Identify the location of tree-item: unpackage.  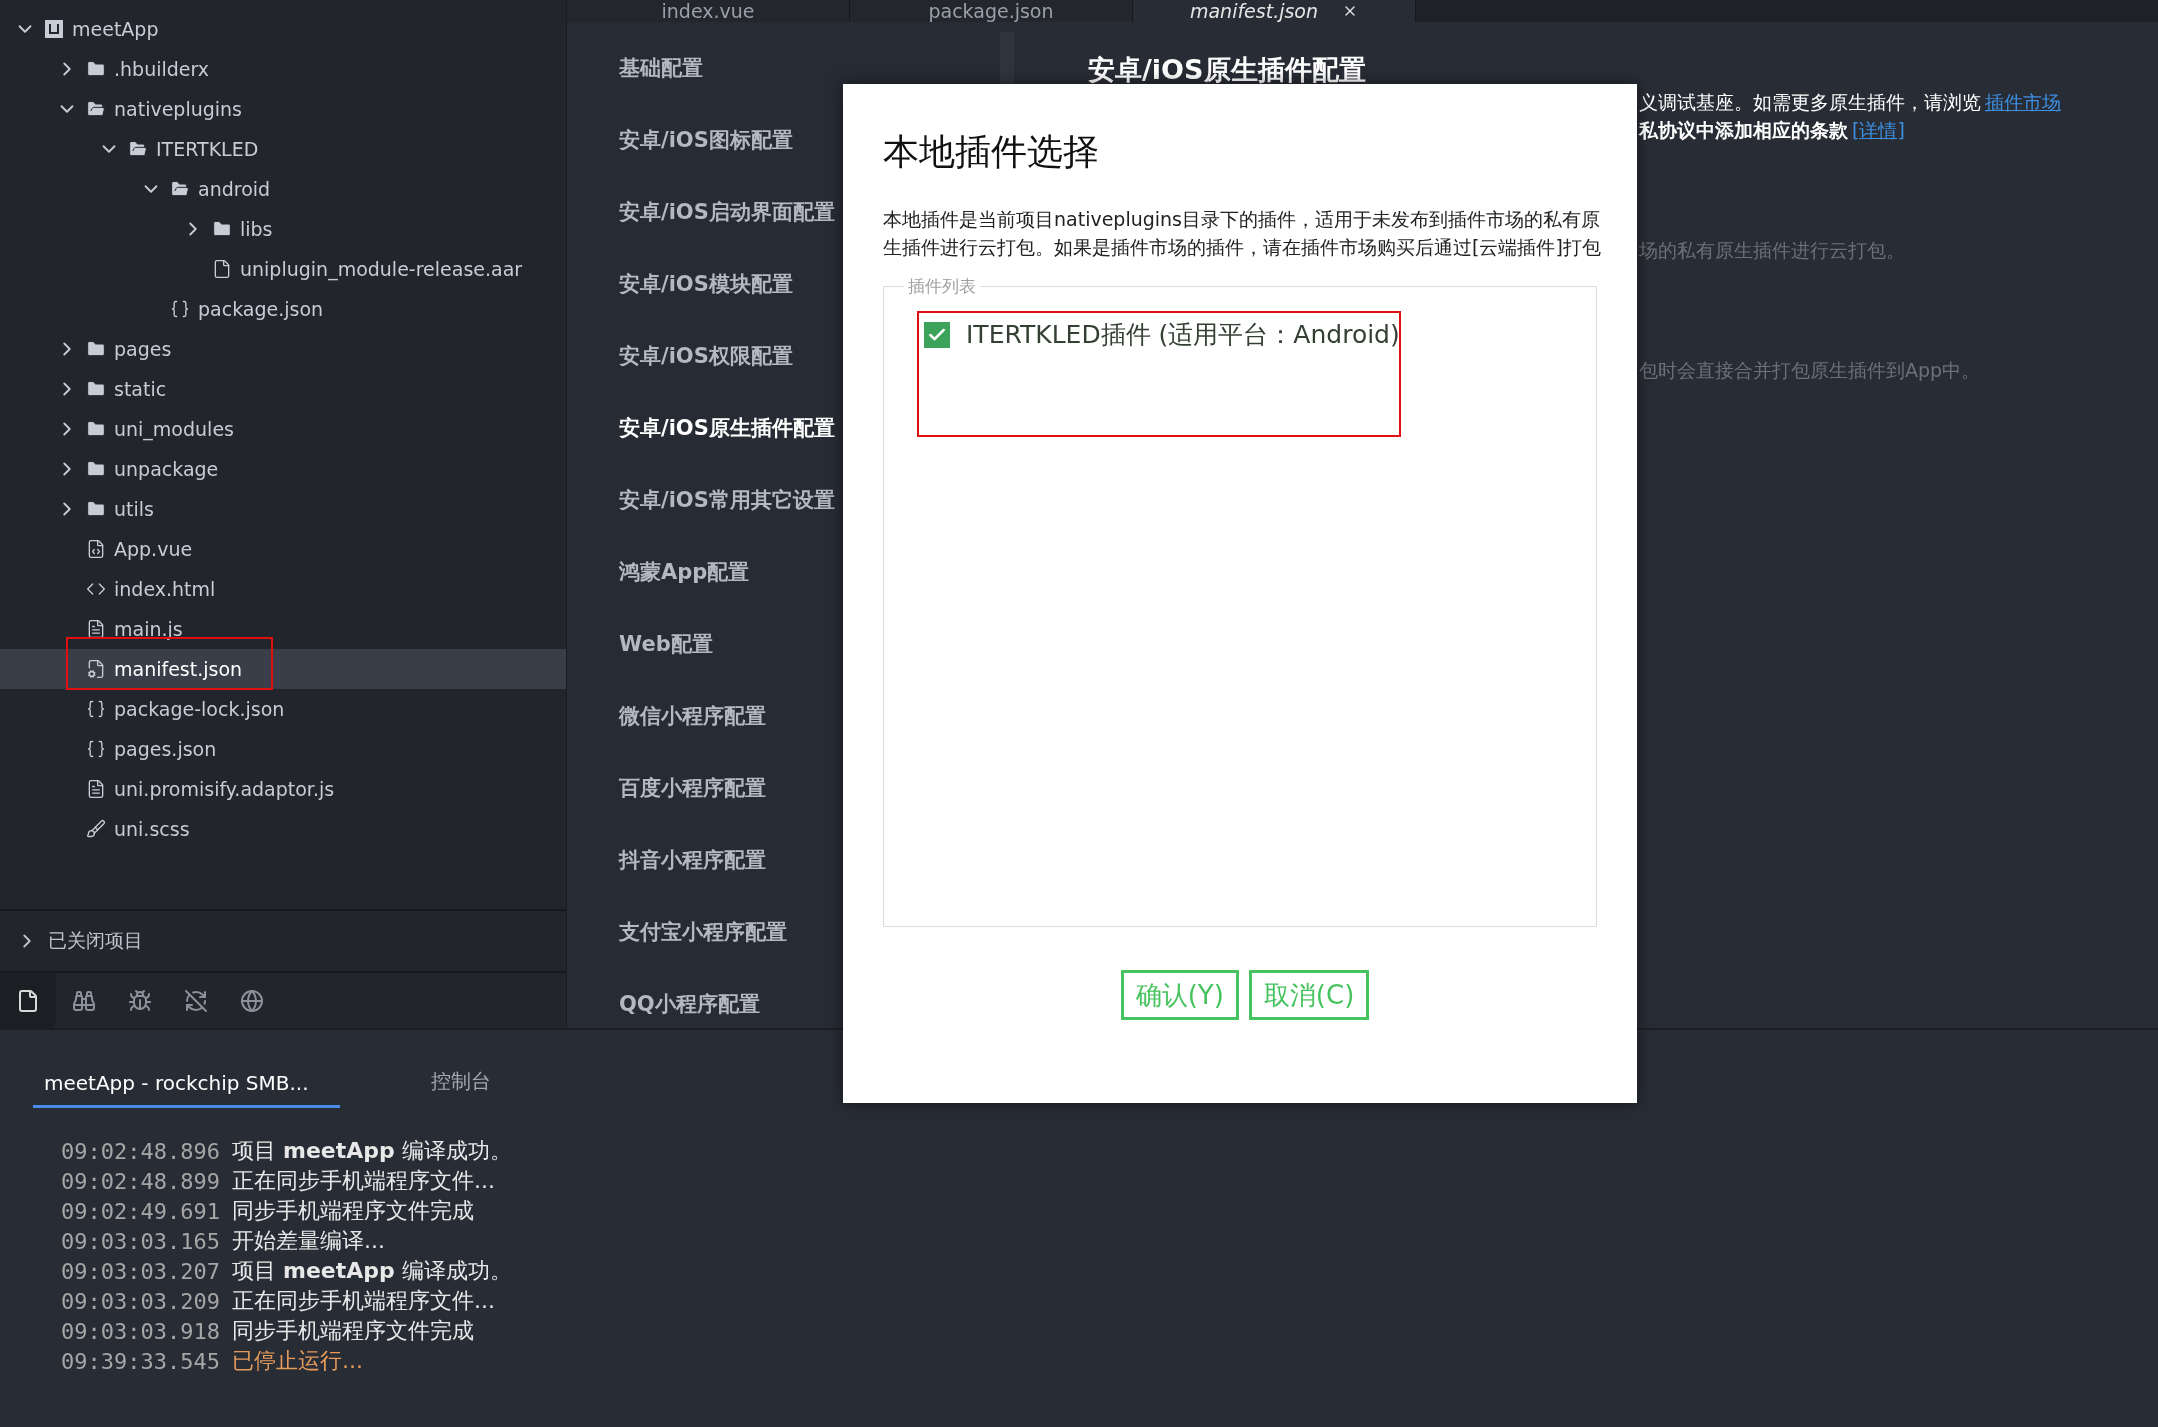
(283, 469).